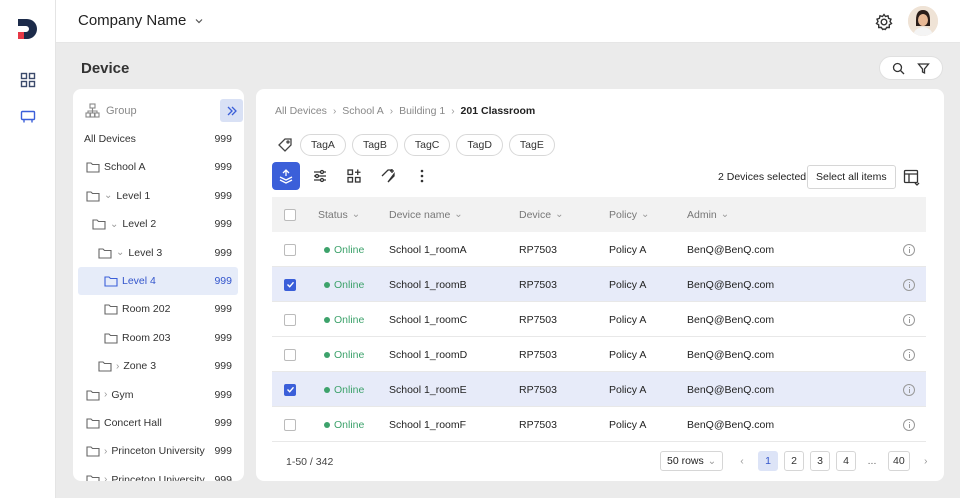 This screenshot has height=498, width=960. I want to click on rows-per-page-select: 50 rows ⌄, so click(692, 461).